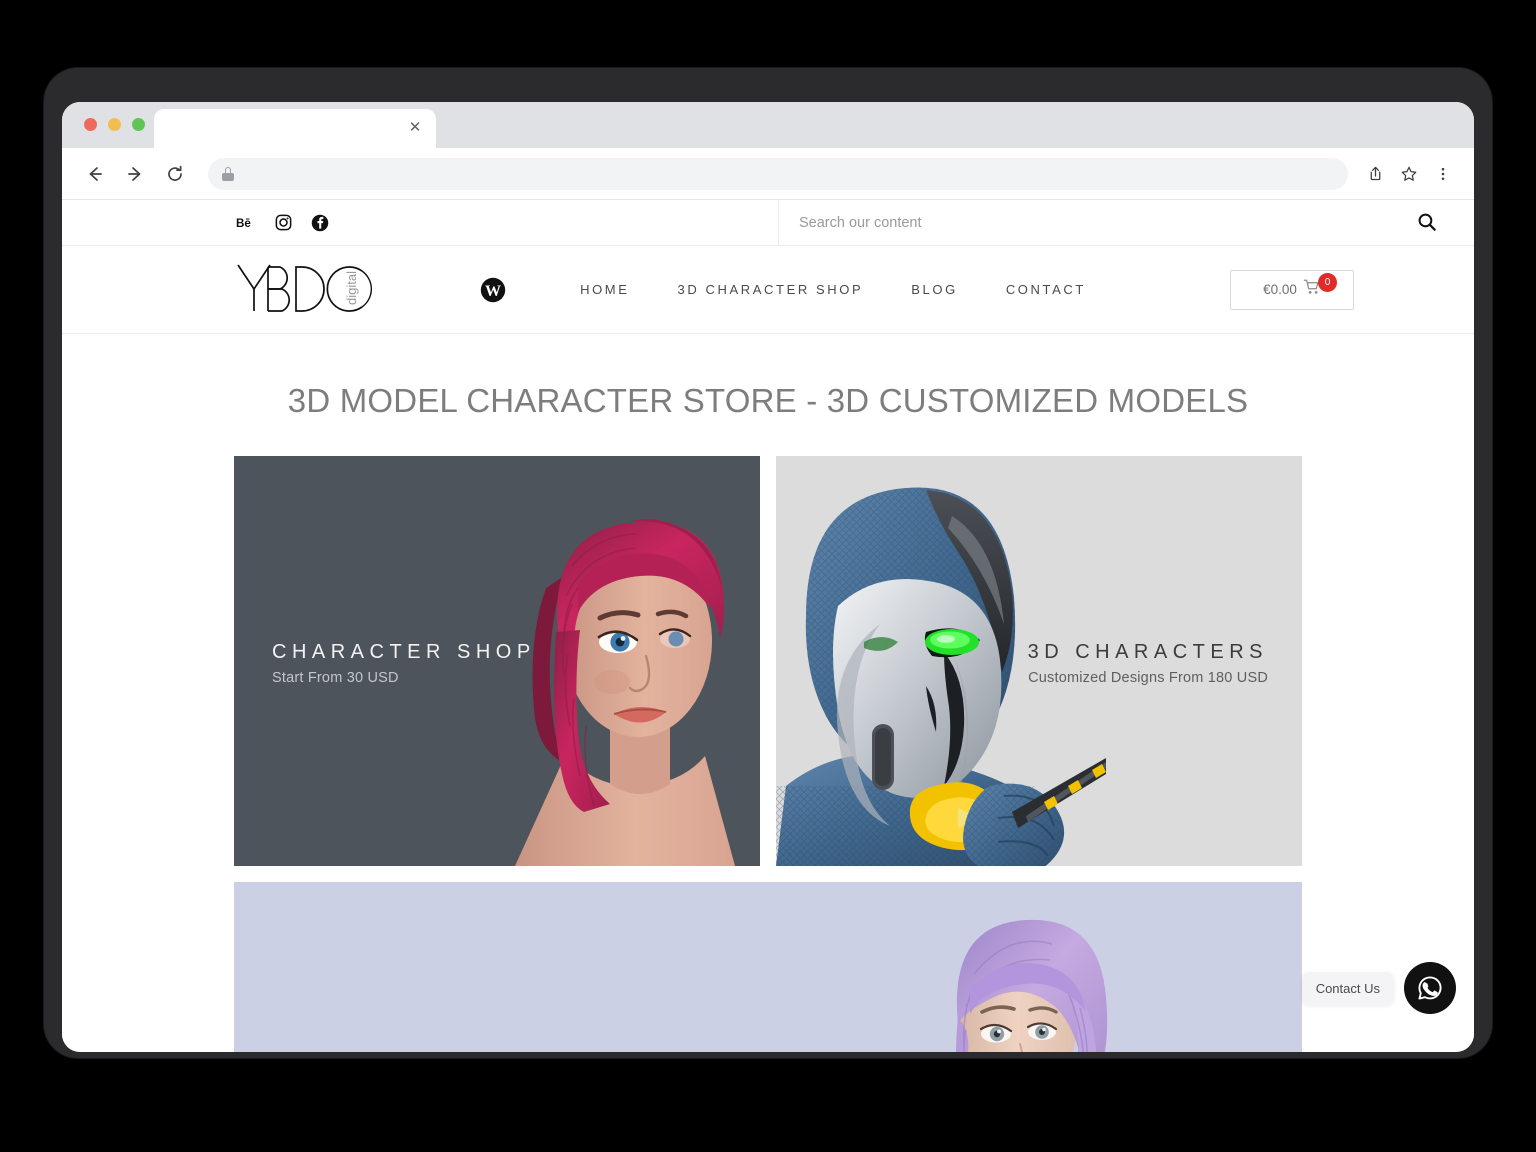  I want to click on browser-toolbar, so click(768, 174).